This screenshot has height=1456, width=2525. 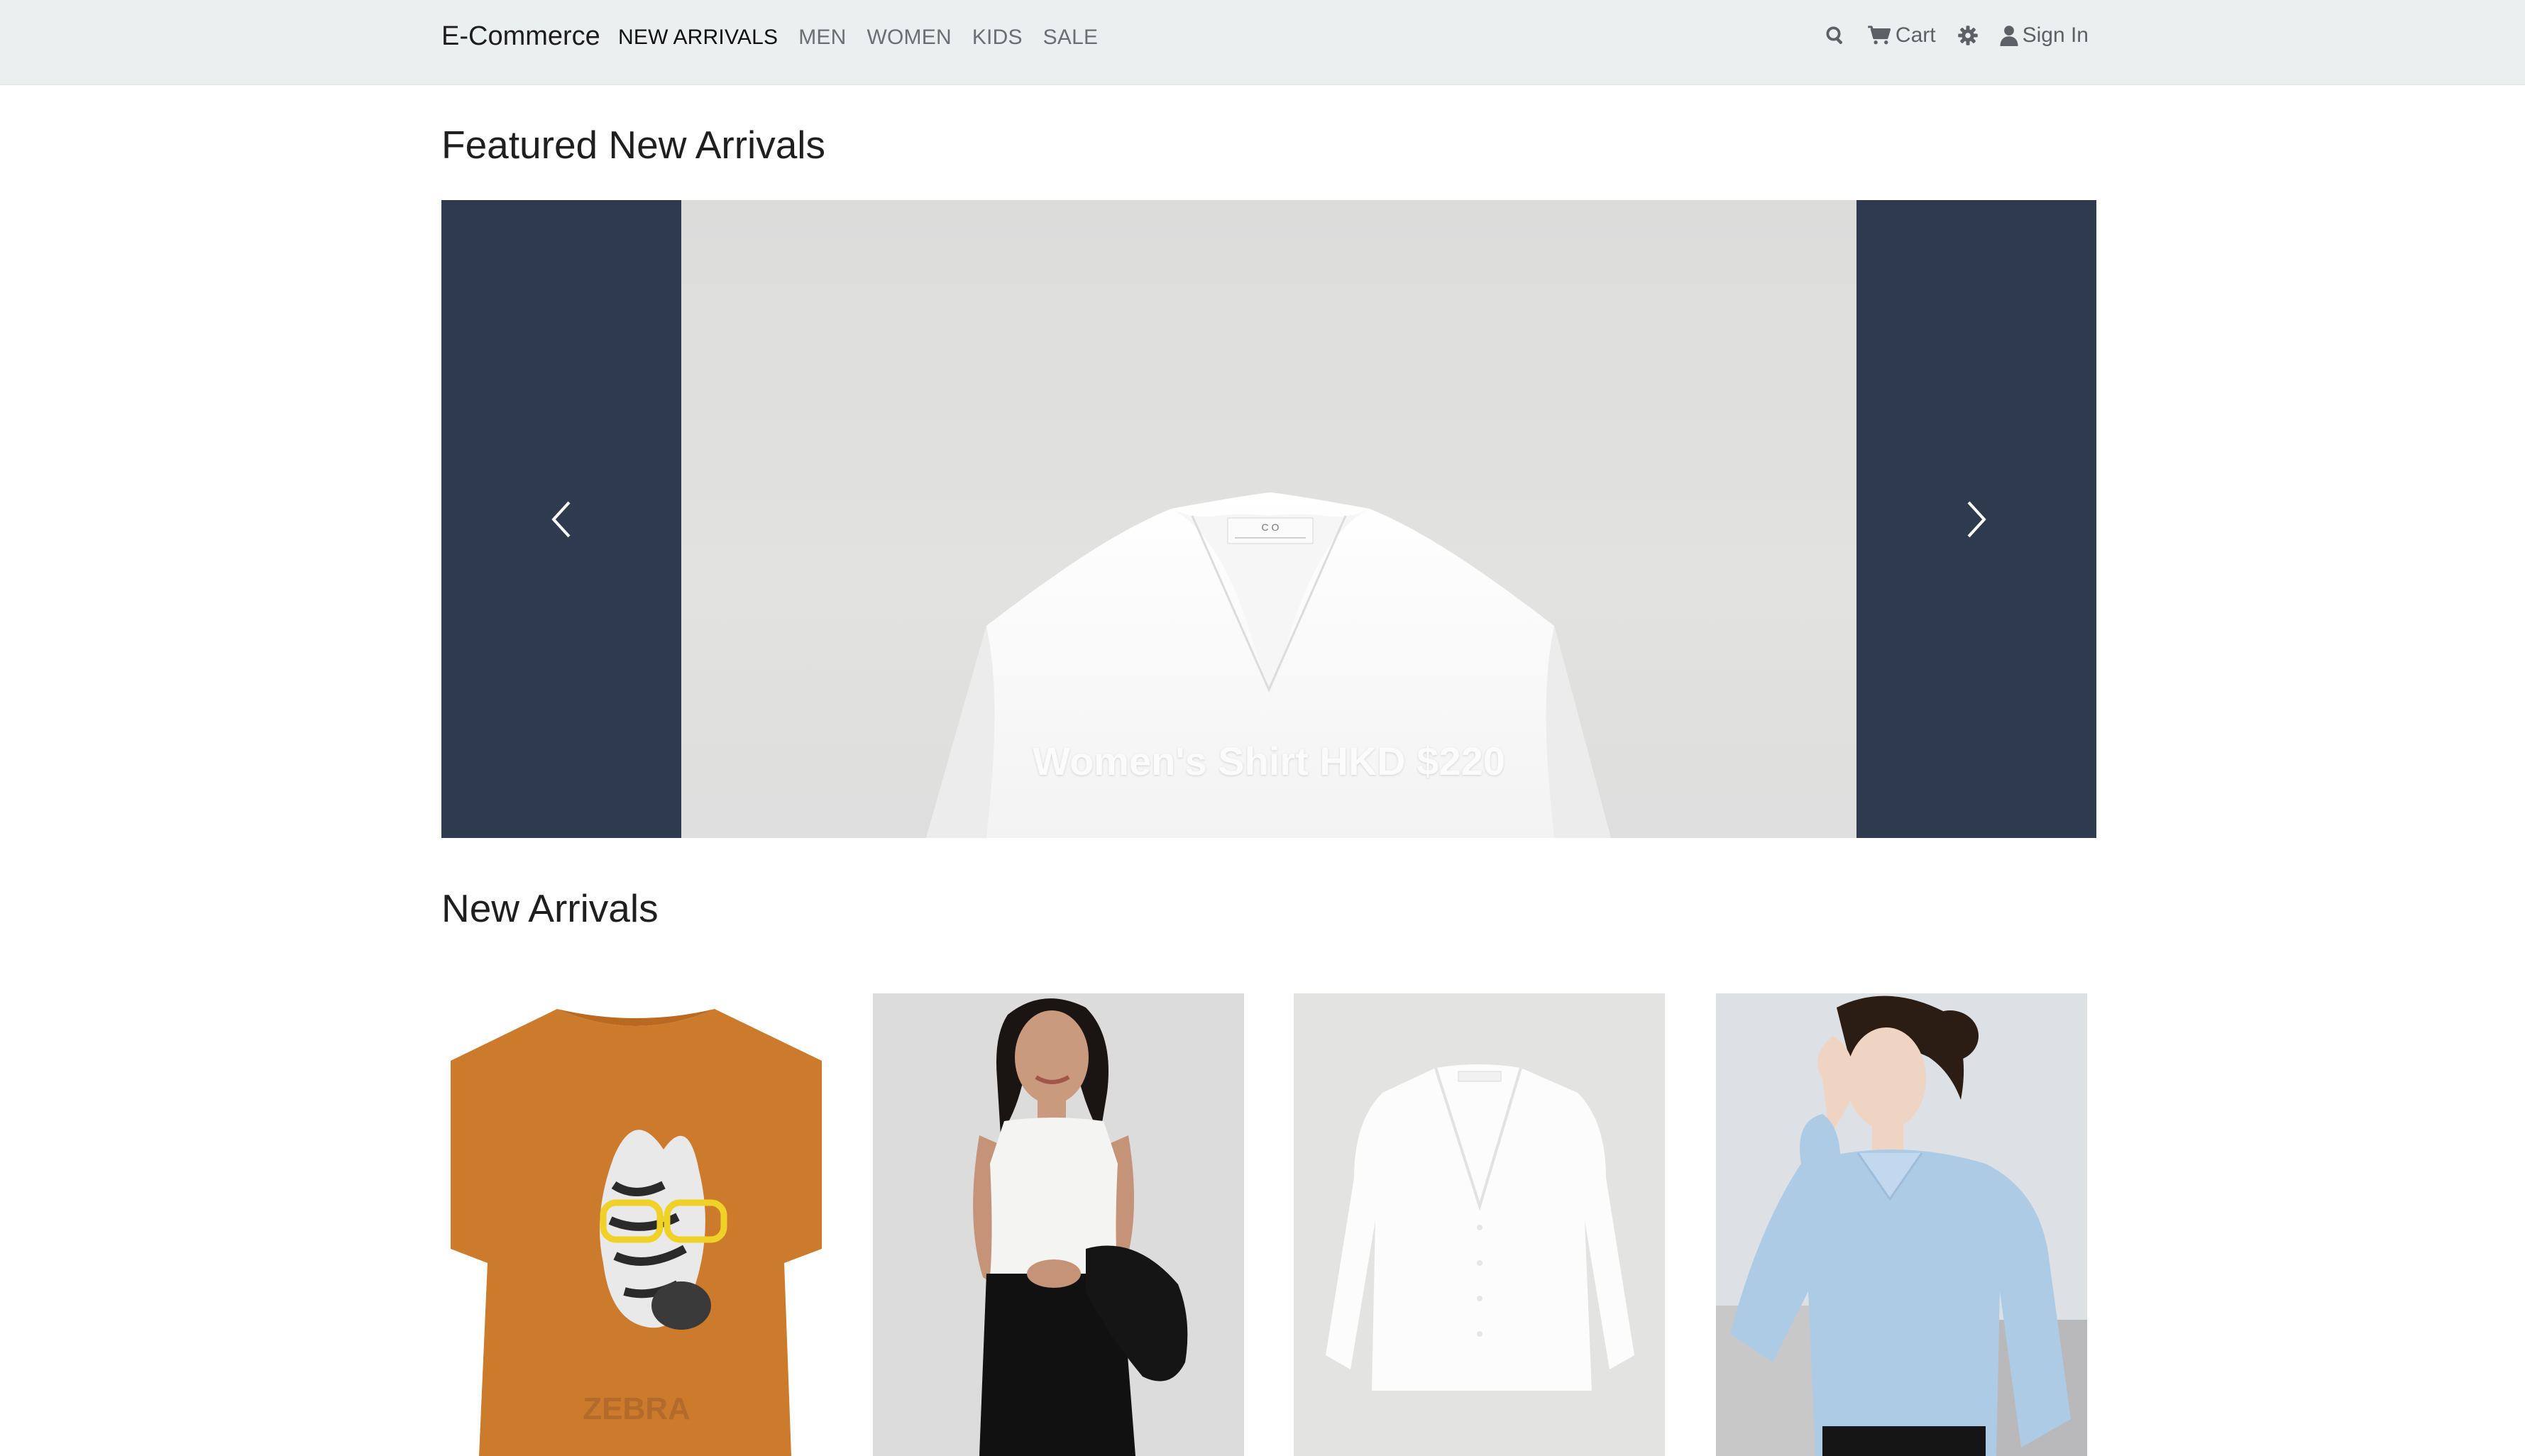 What do you see at coordinates (1915, 35) in the screenshot?
I see `cart-label: Cart` at bounding box center [1915, 35].